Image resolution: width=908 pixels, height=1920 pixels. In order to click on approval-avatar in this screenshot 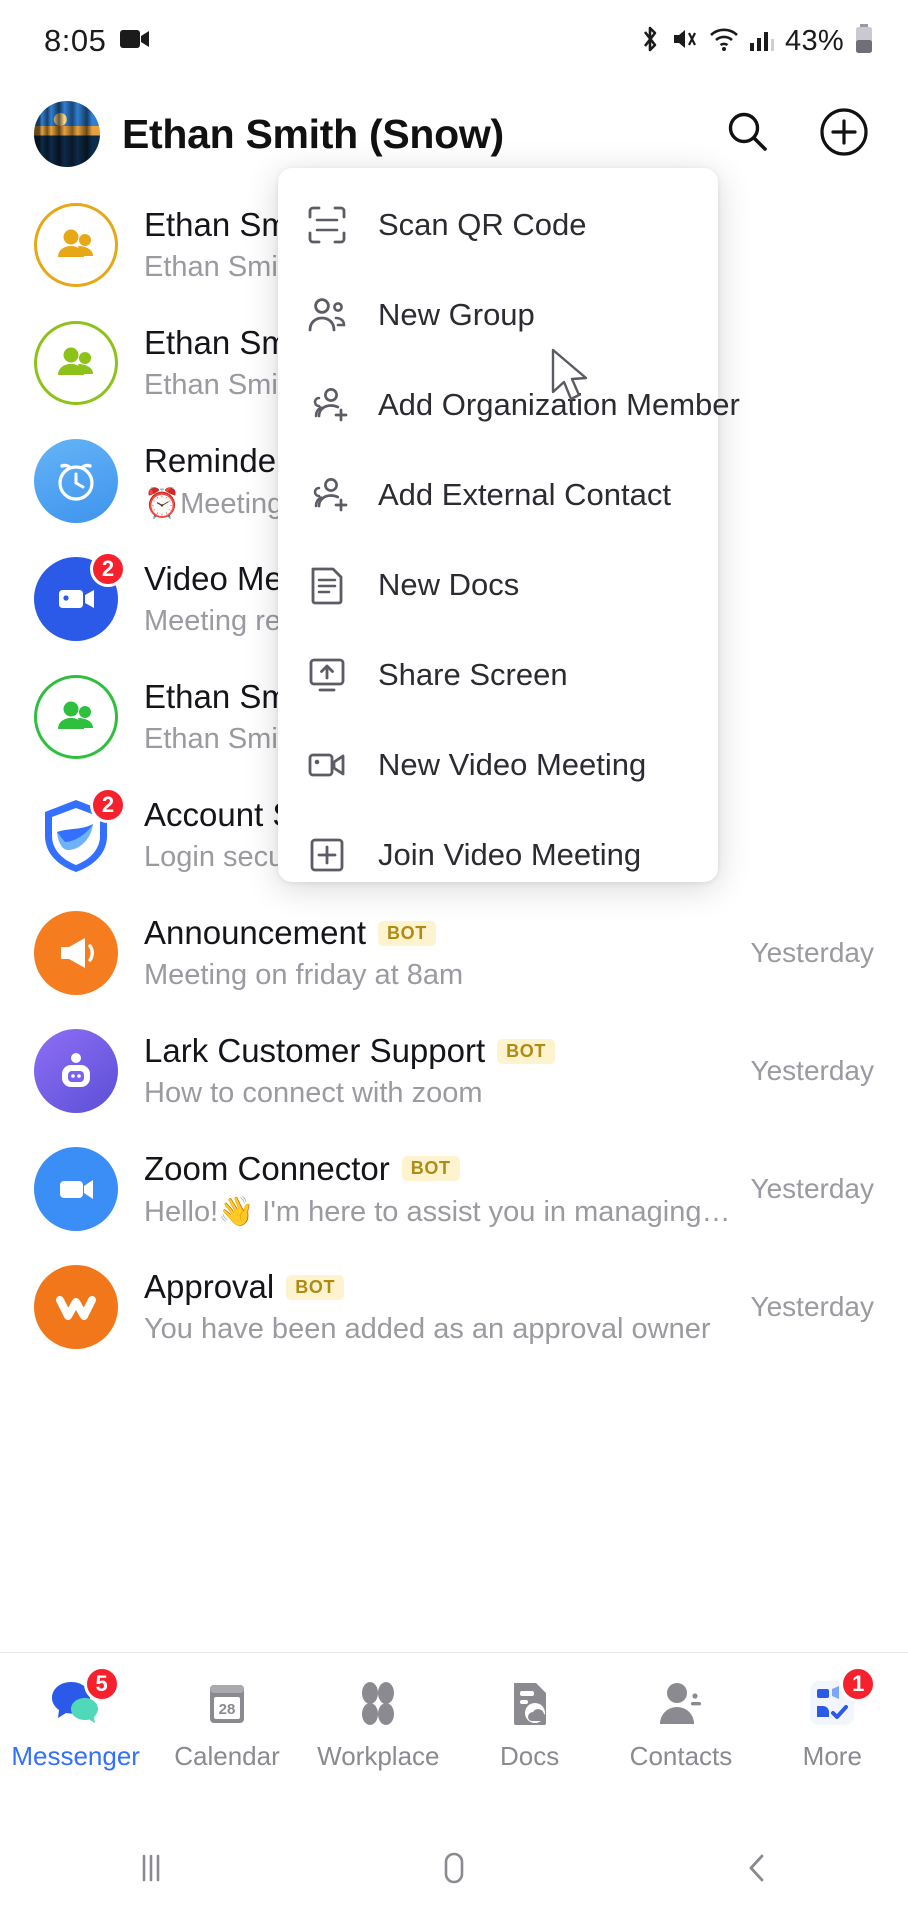, I will do `click(76, 1307)`.